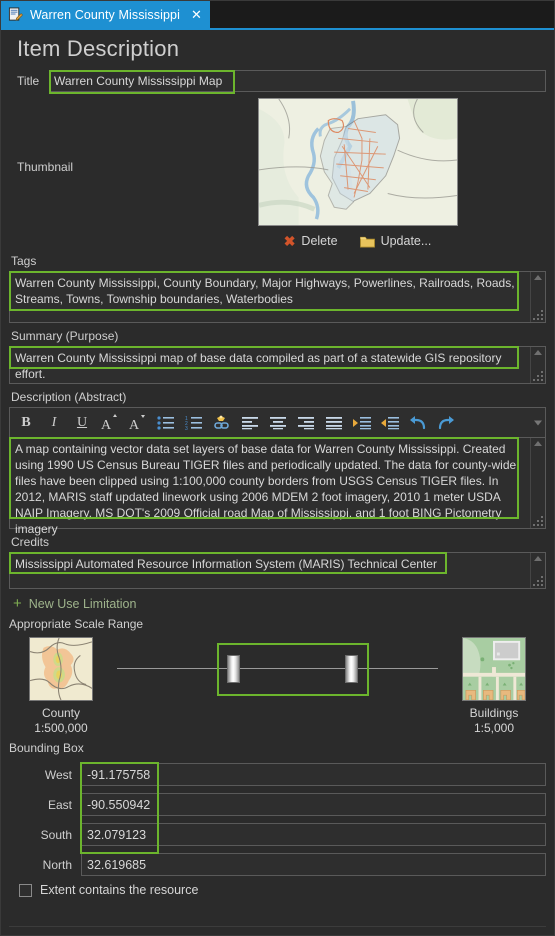 The image size is (555, 936). Describe the element at coordinates (15, 14) in the screenshot. I see `document-edit-icon` at that location.